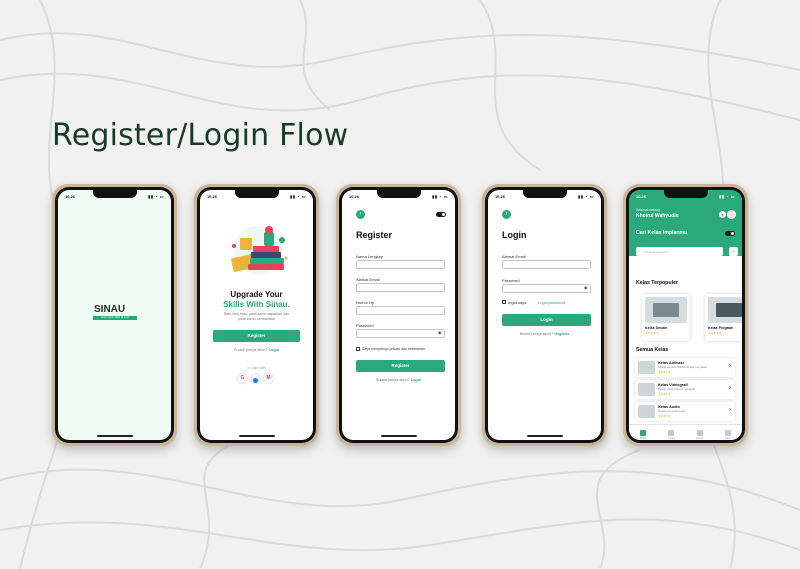 Image resolution: width=800 pixels, height=569 pixels. I want to click on bottom-navbar: Home Kelas Favorit Akun, so click(685, 432).